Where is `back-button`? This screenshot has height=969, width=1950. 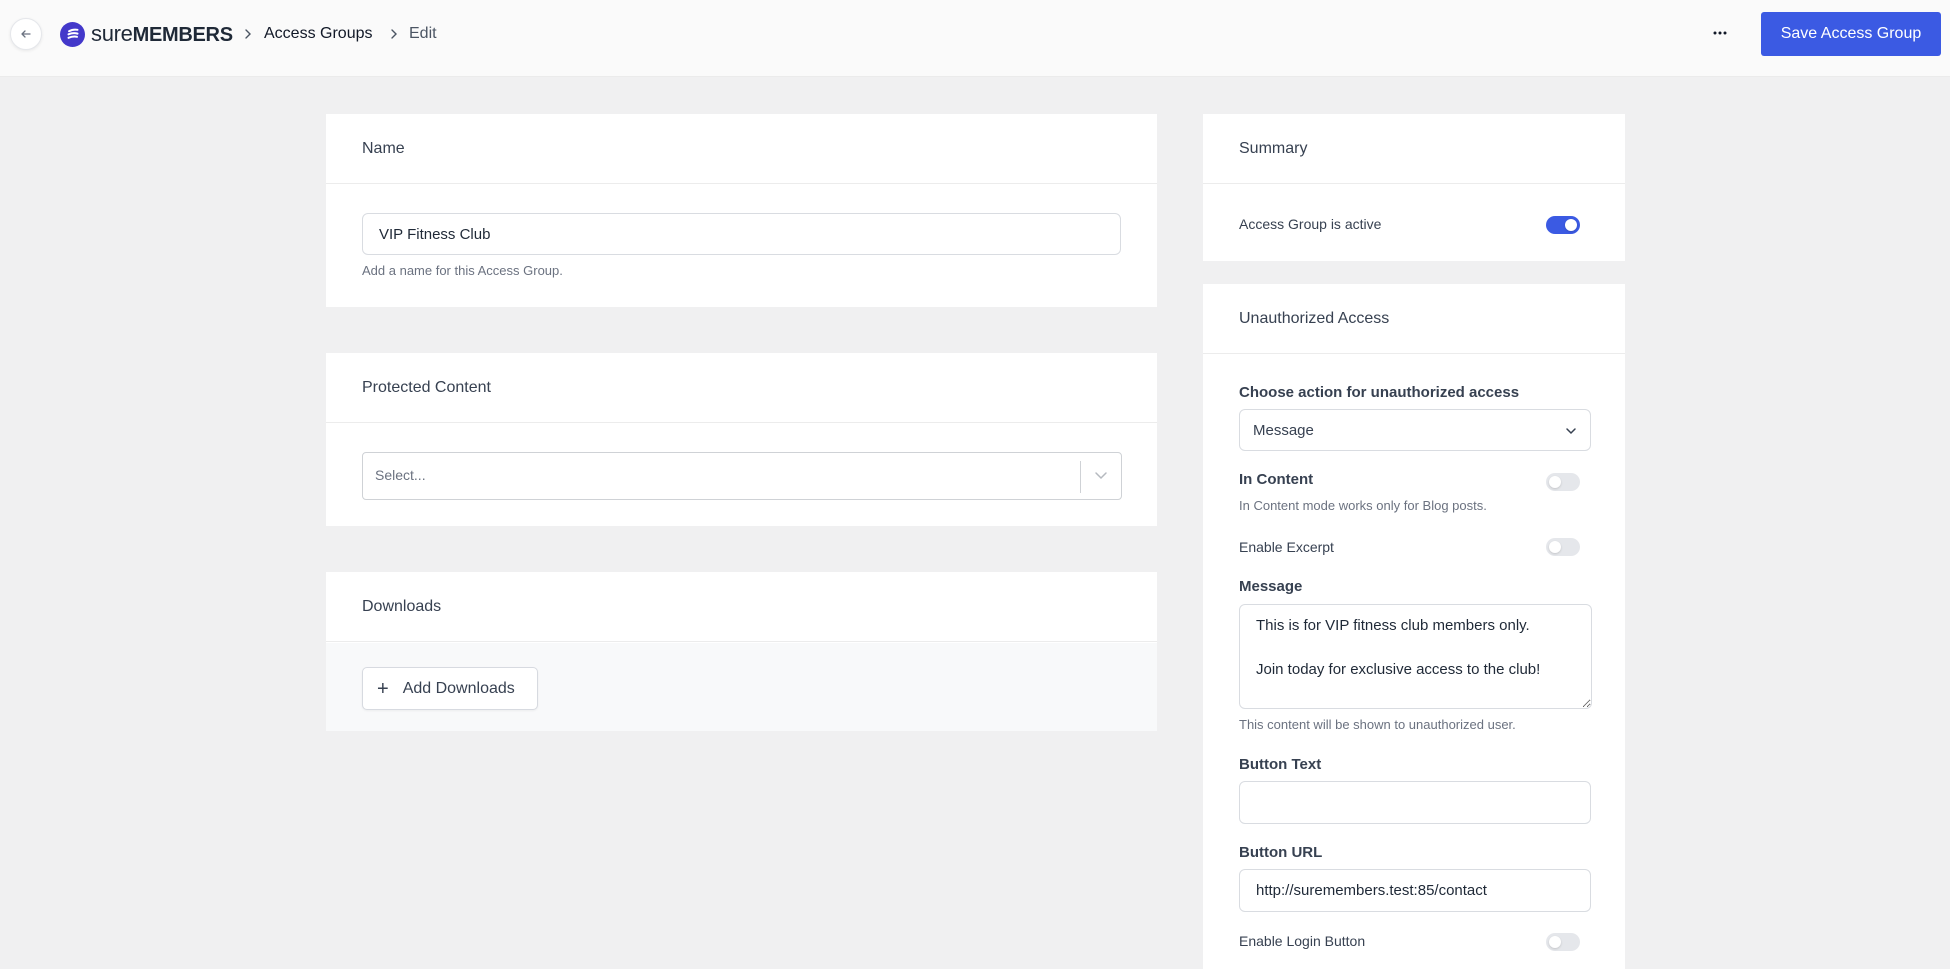 back-button is located at coordinates (26, 34).